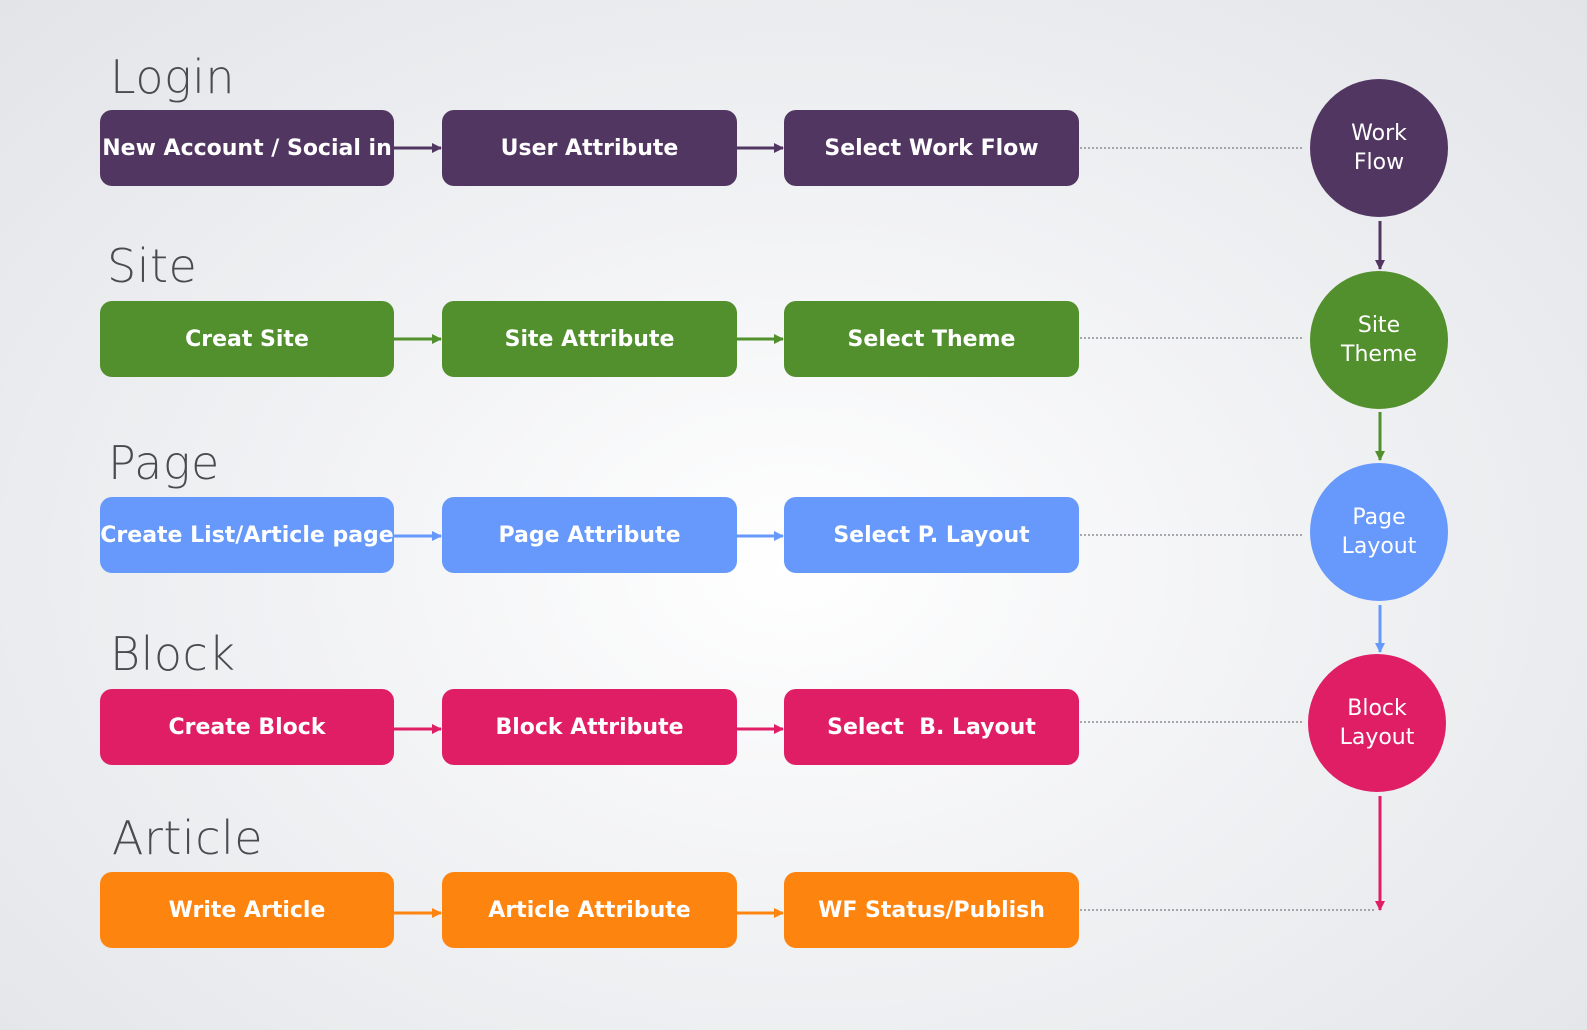 The height and width of the screenshot is (1030, 1587). Describe the element at coordinates (931, 727) in the screenshot. I see `step-select-b-layout: Select B. Layout` at that location.